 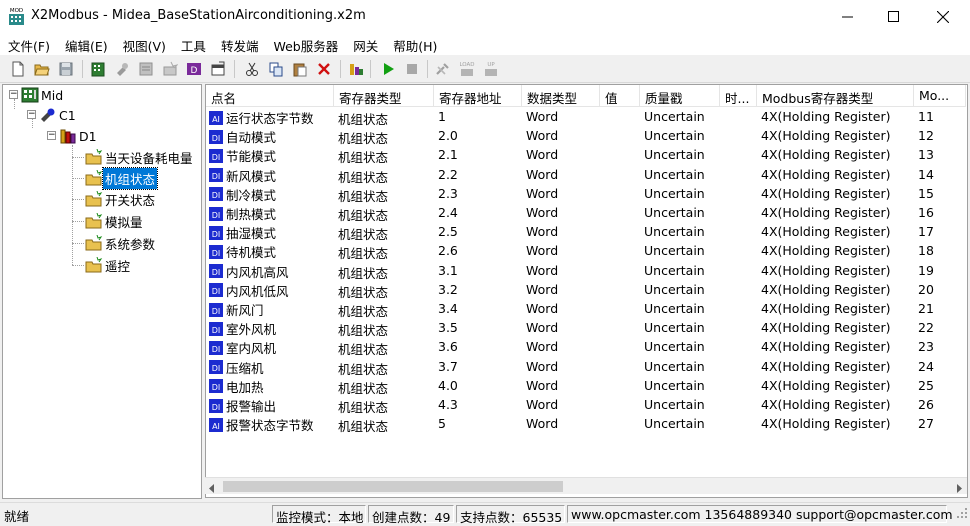 What do you see at coordinates (252, 69) in the screenshot?
I see `cut-icon` at bounding box center [252, 69].